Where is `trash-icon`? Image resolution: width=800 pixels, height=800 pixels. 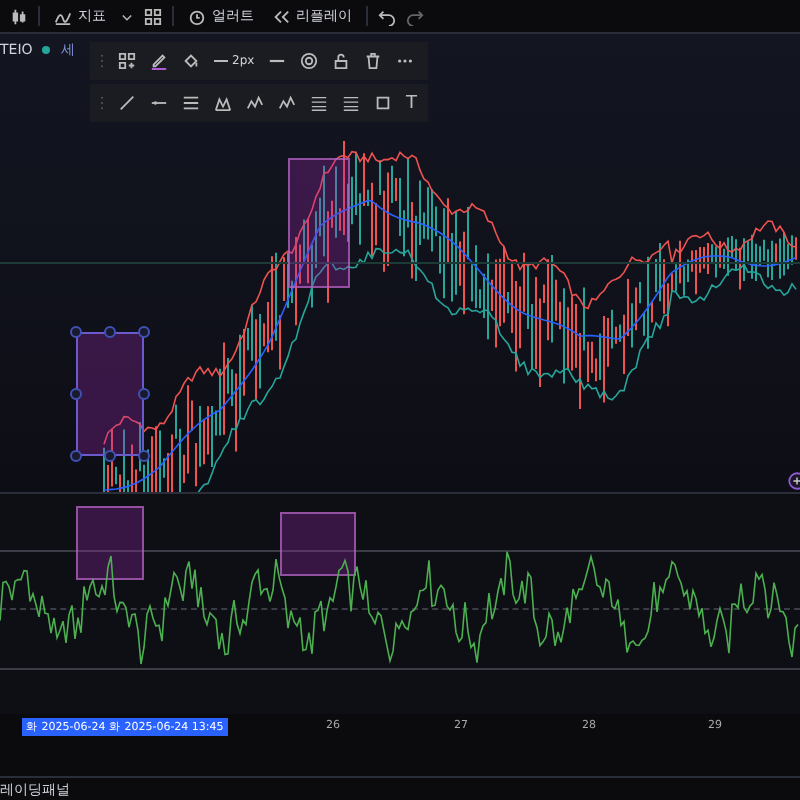 trash-icon is located at coordinates (373, 61).